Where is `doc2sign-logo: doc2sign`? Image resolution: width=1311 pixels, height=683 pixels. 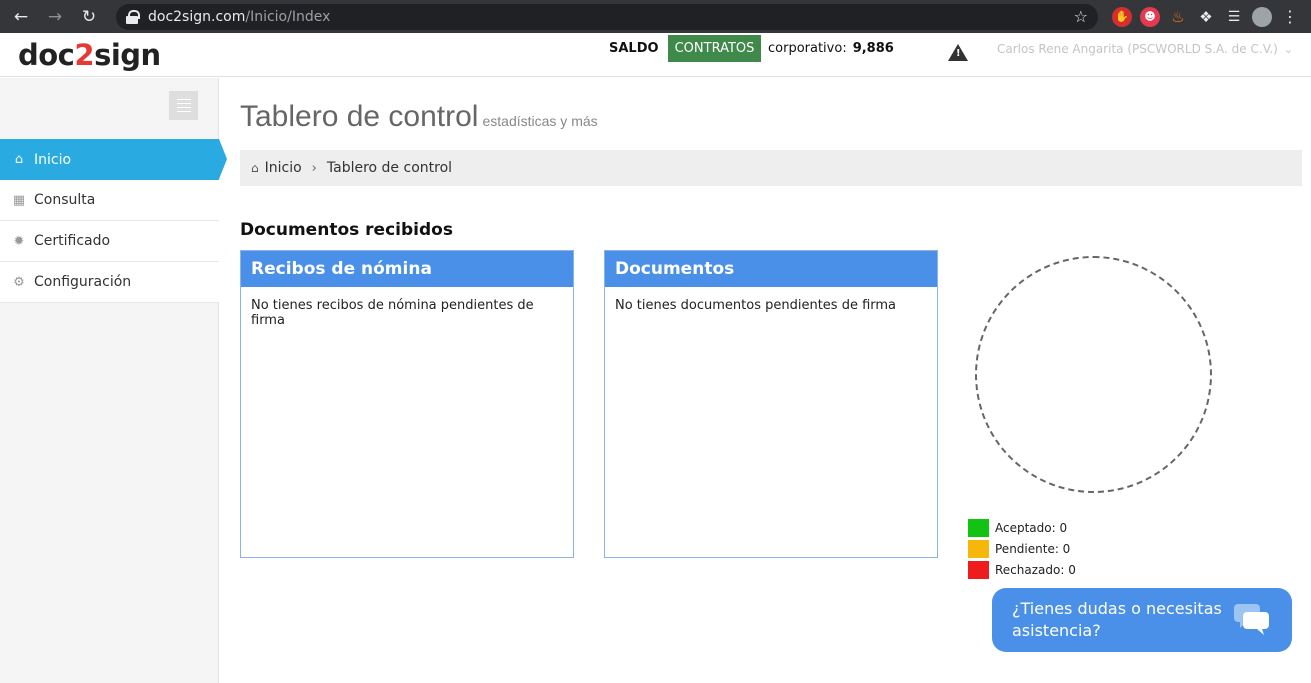
doc2sign-logo: doc2sign is located at coordinates (89, 55).